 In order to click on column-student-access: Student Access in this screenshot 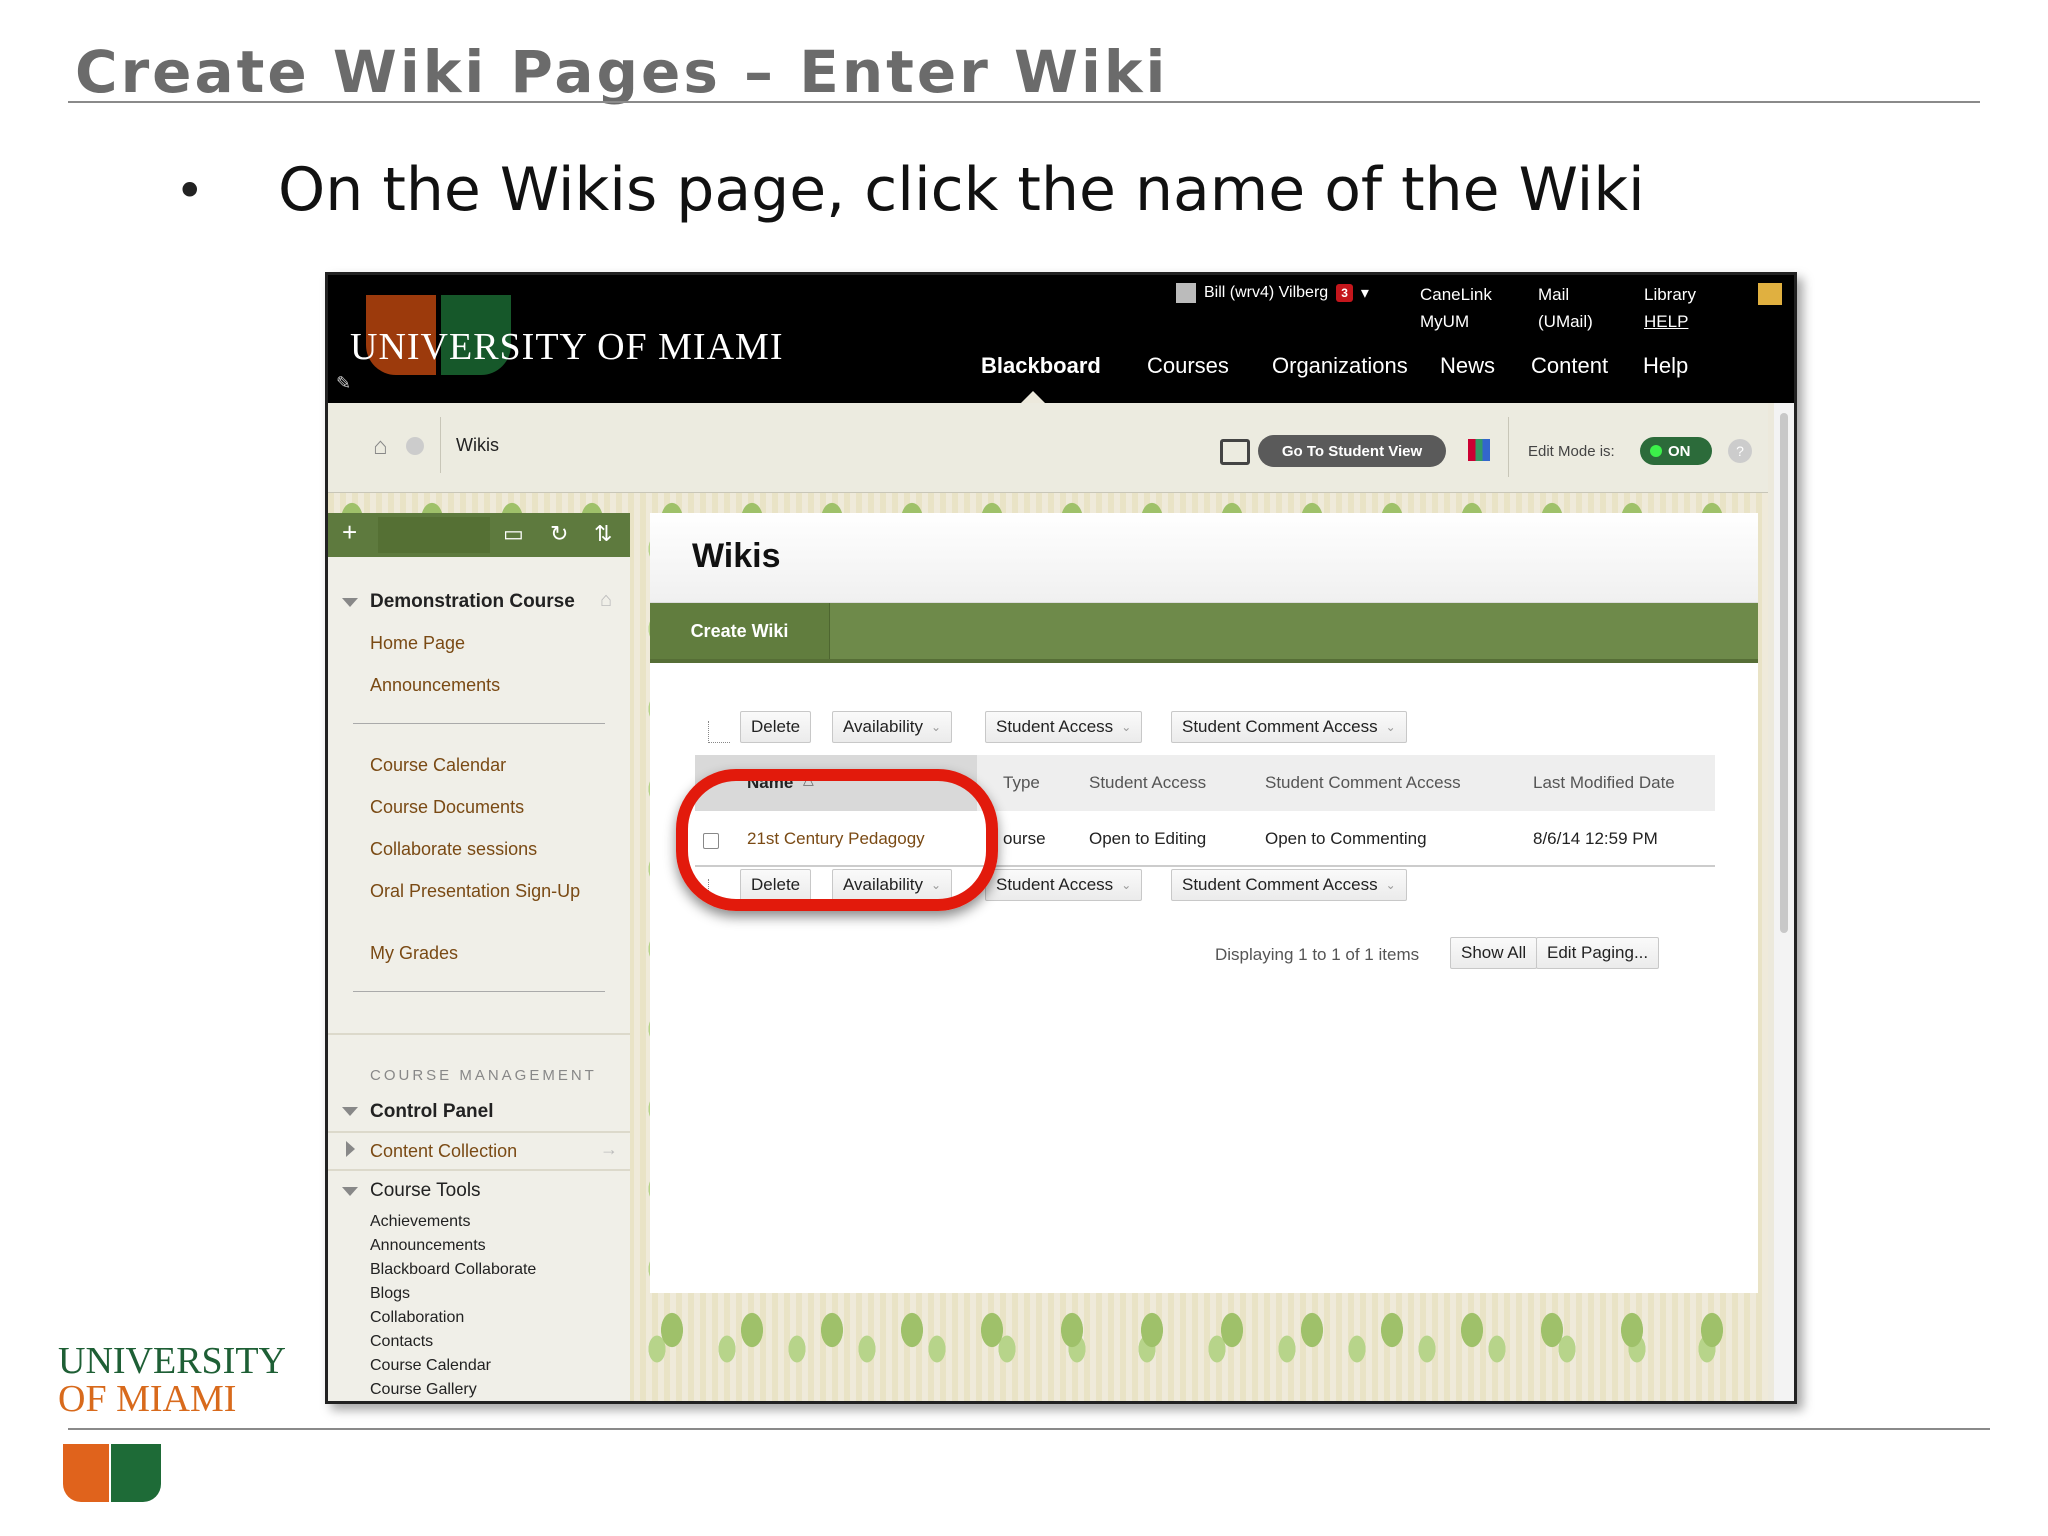, I will do `click(1147, 783)`.